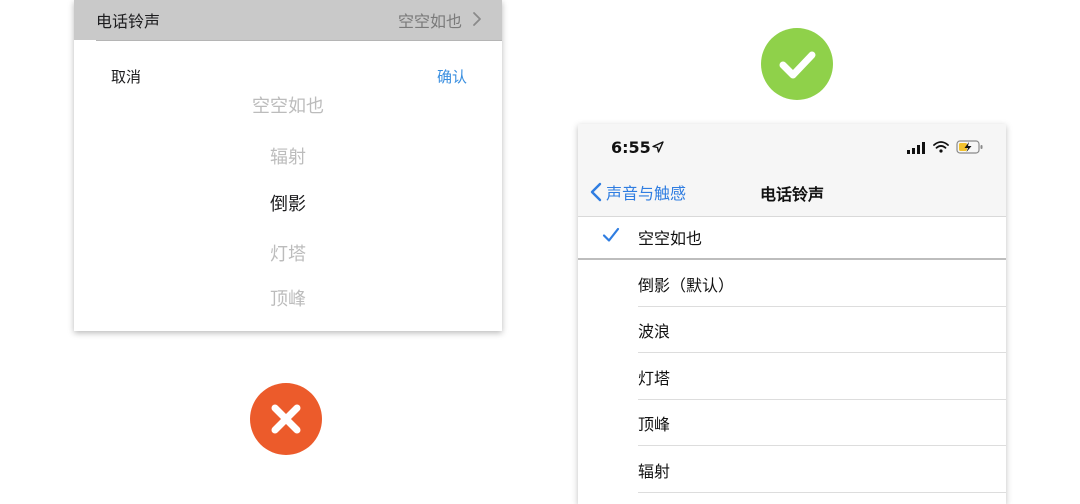 The width and height of the screenshot is (1080, 504). Describe the element at coordinates (654, 424) in the screenshot. I see `list-item-label: 顶峰` at that location.